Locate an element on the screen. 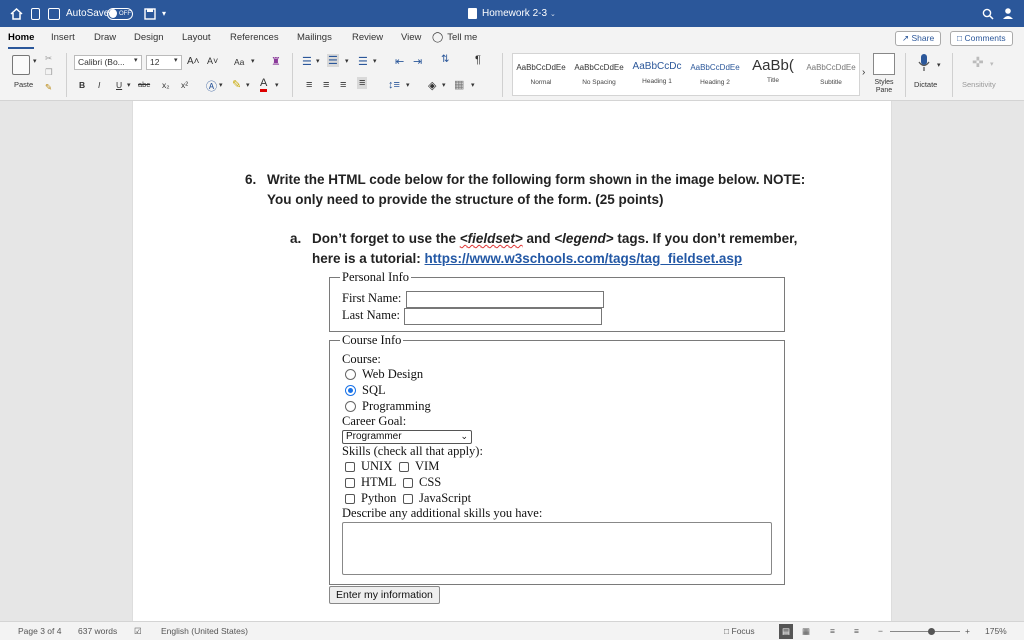 This screenshot has width=1024, height=640. italic-button: I is located at coordinates (99, 85).